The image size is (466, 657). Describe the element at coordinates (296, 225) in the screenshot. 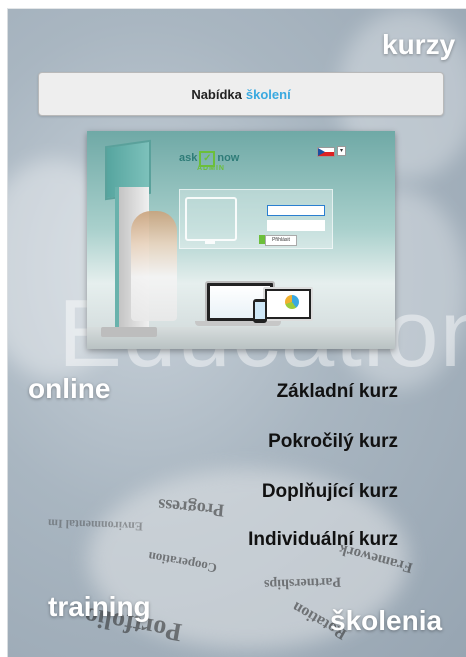

I see `password-field` at that location.